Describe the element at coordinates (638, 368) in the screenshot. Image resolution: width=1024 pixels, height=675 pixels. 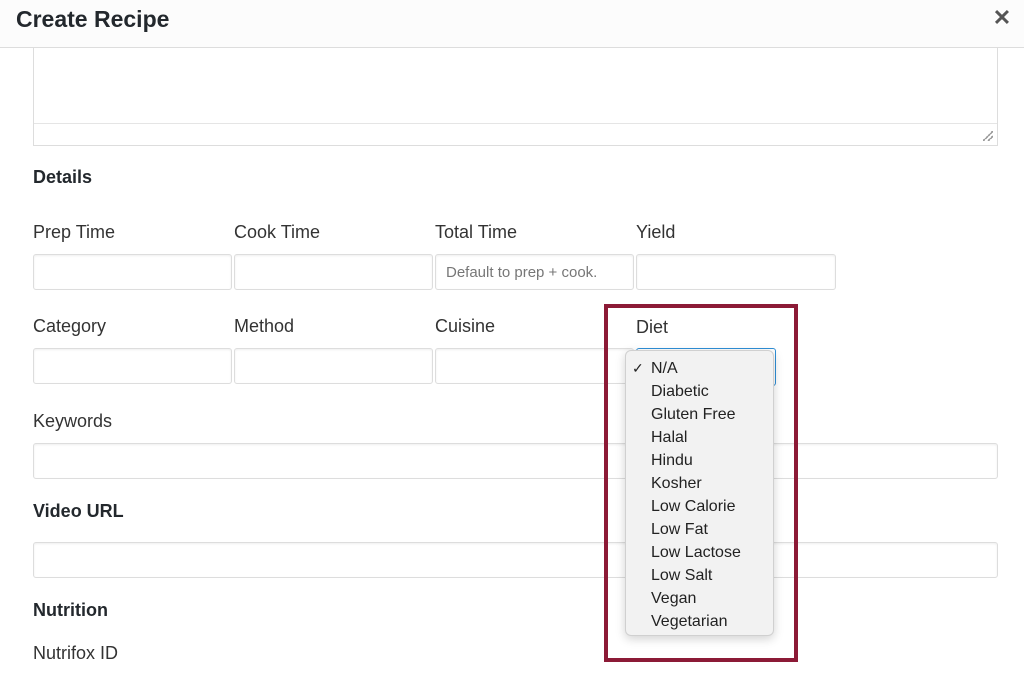
I see `checkmark-icon: ✓` at that location.